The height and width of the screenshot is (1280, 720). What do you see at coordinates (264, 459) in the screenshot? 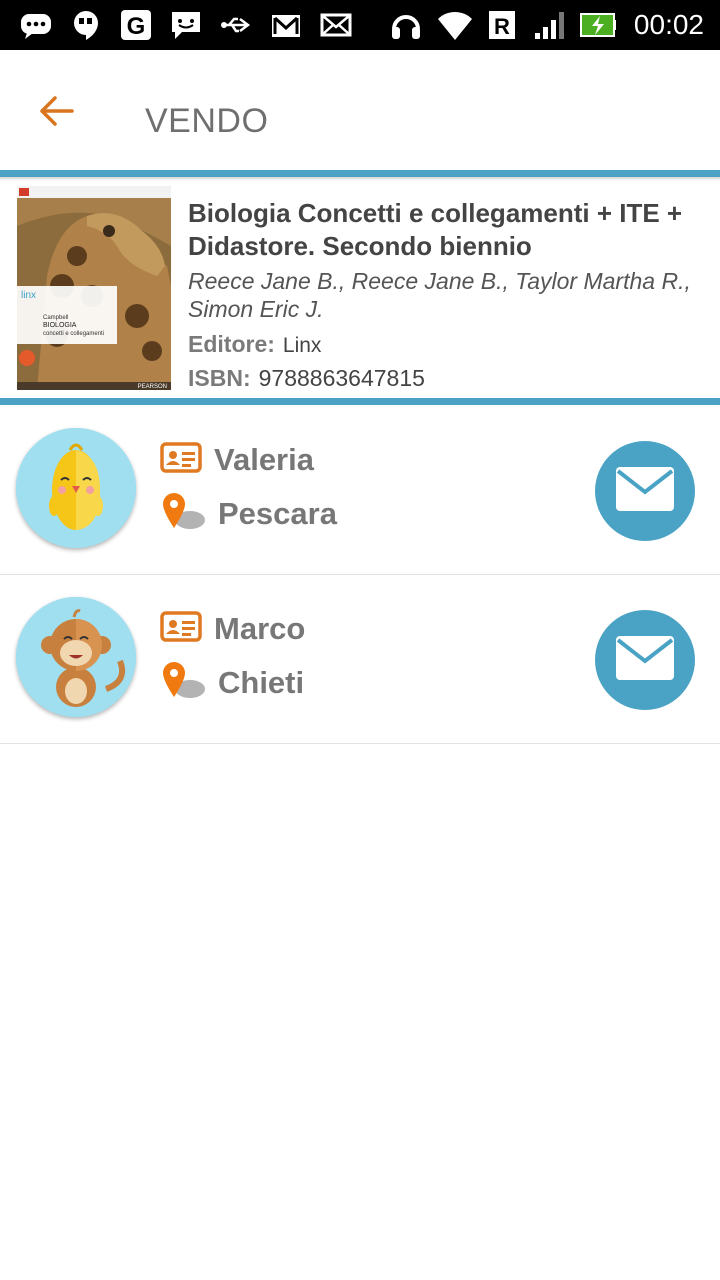
I see `seller-name: Valeria` at bounding box center [264, 459].